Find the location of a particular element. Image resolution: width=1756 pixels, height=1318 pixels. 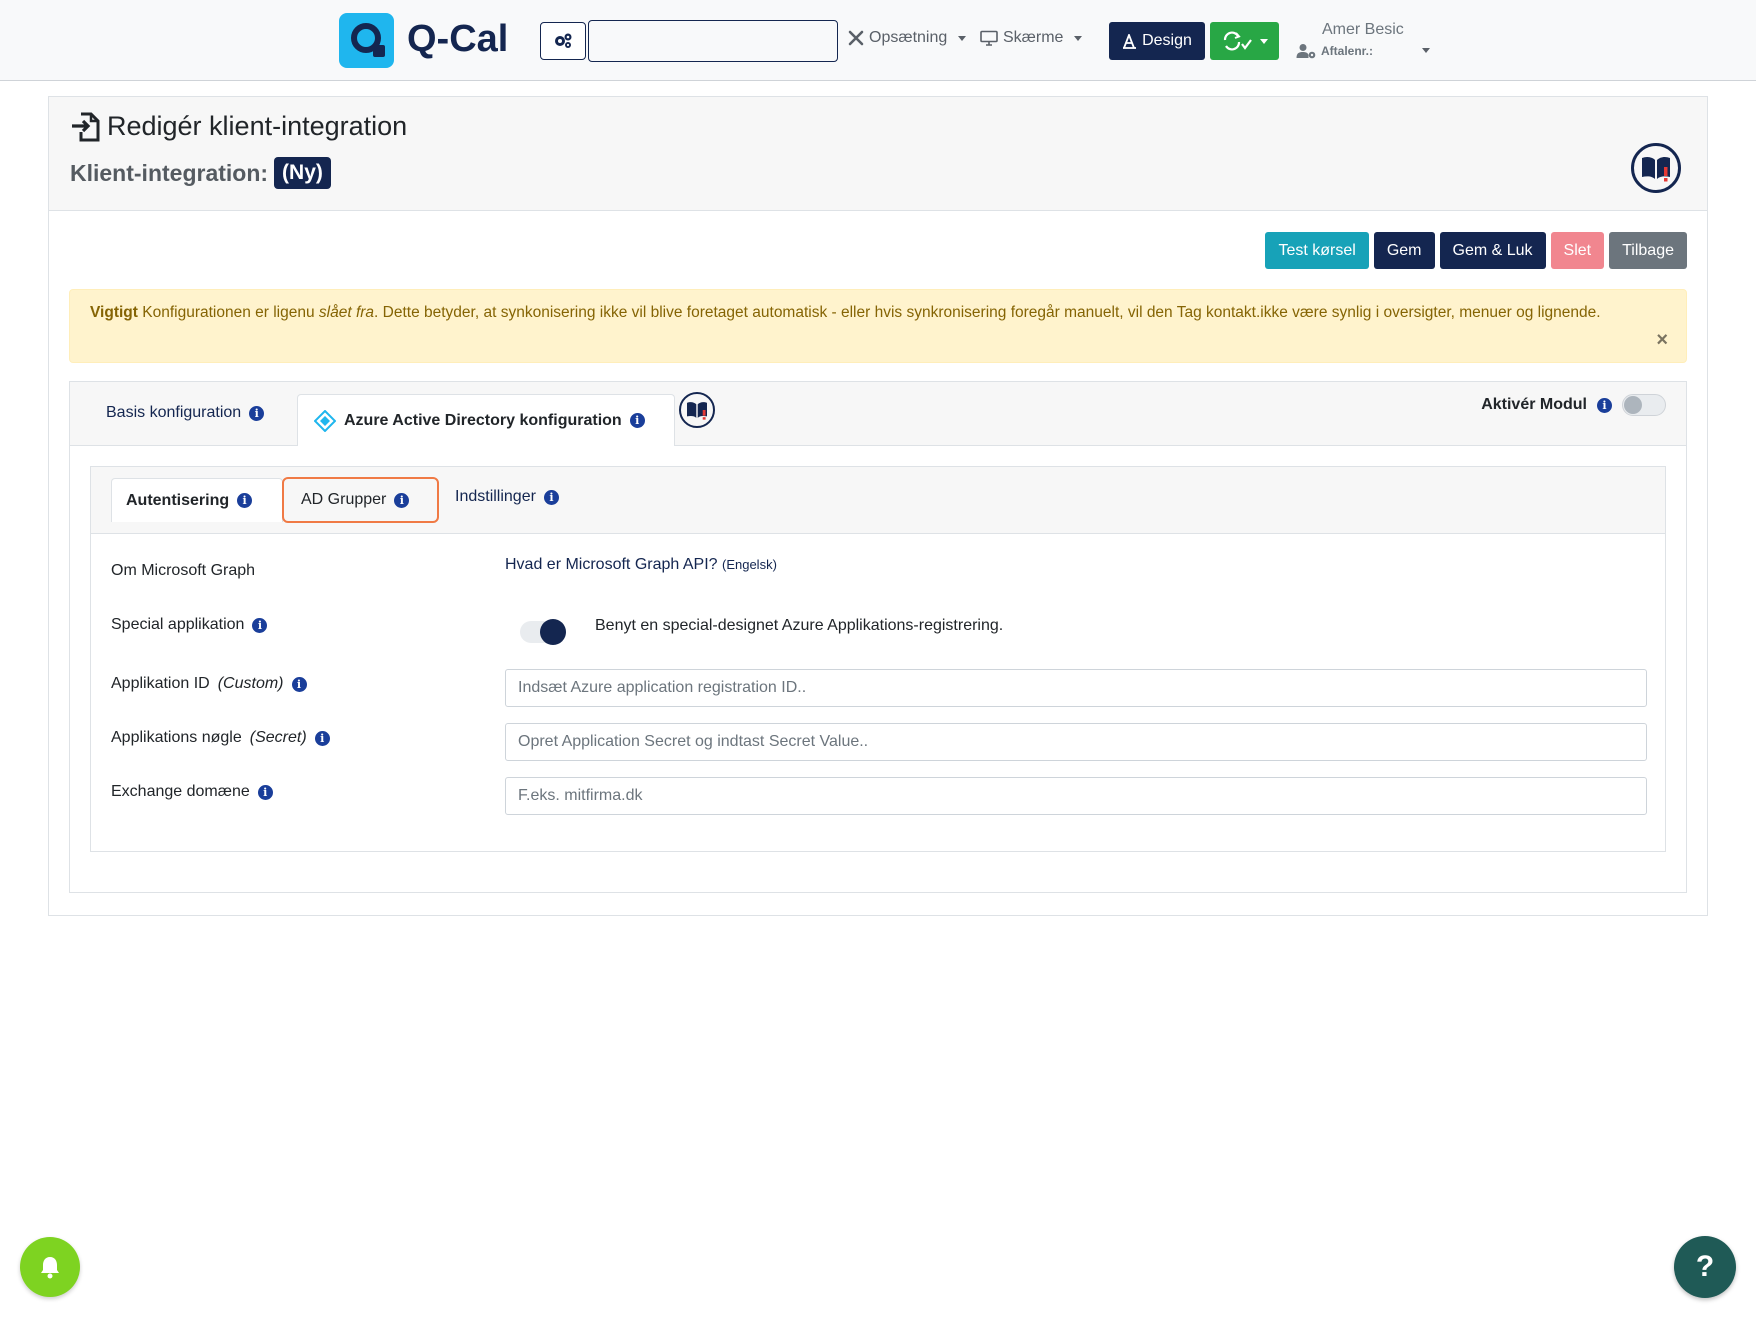

integration-subtitle: Klient-integration: (Ny) is located at coordinates (200, 173).